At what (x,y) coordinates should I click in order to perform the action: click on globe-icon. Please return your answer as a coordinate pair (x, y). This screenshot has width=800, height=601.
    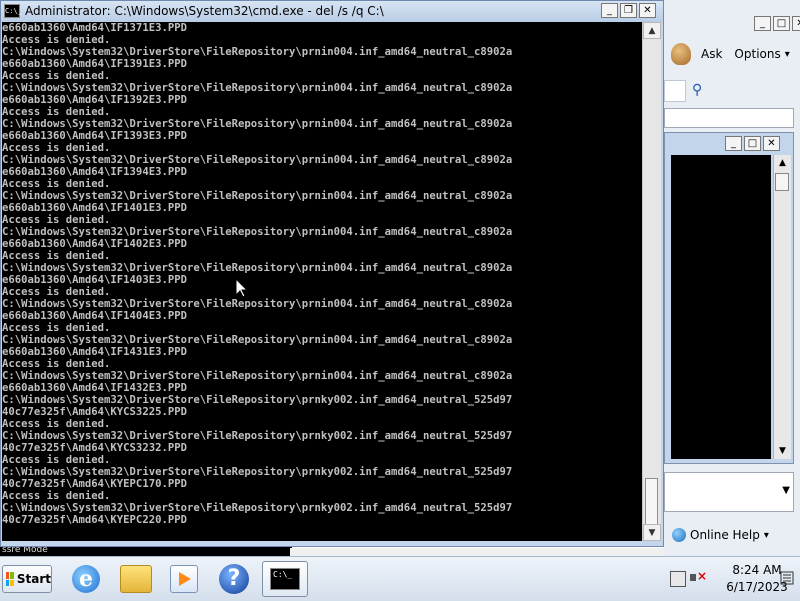
    Looking at the image, I should click on (679, 535).